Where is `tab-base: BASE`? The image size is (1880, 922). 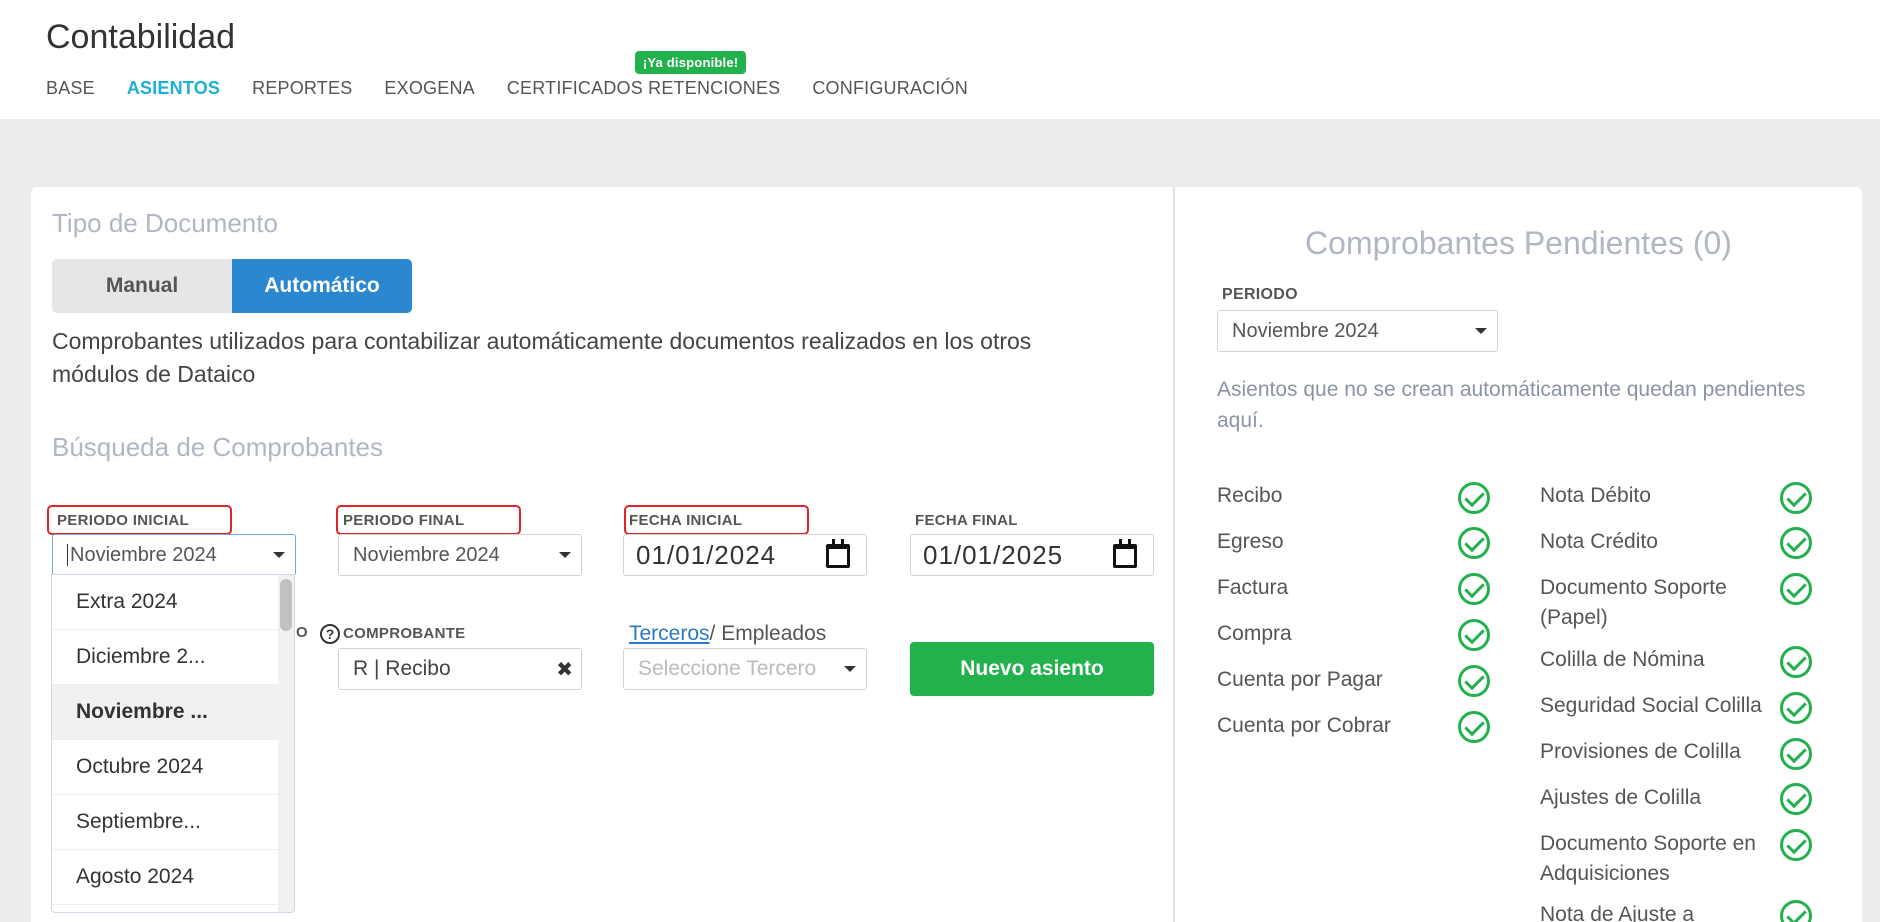
tab-base: BASE is located at coordinates (70, 88).